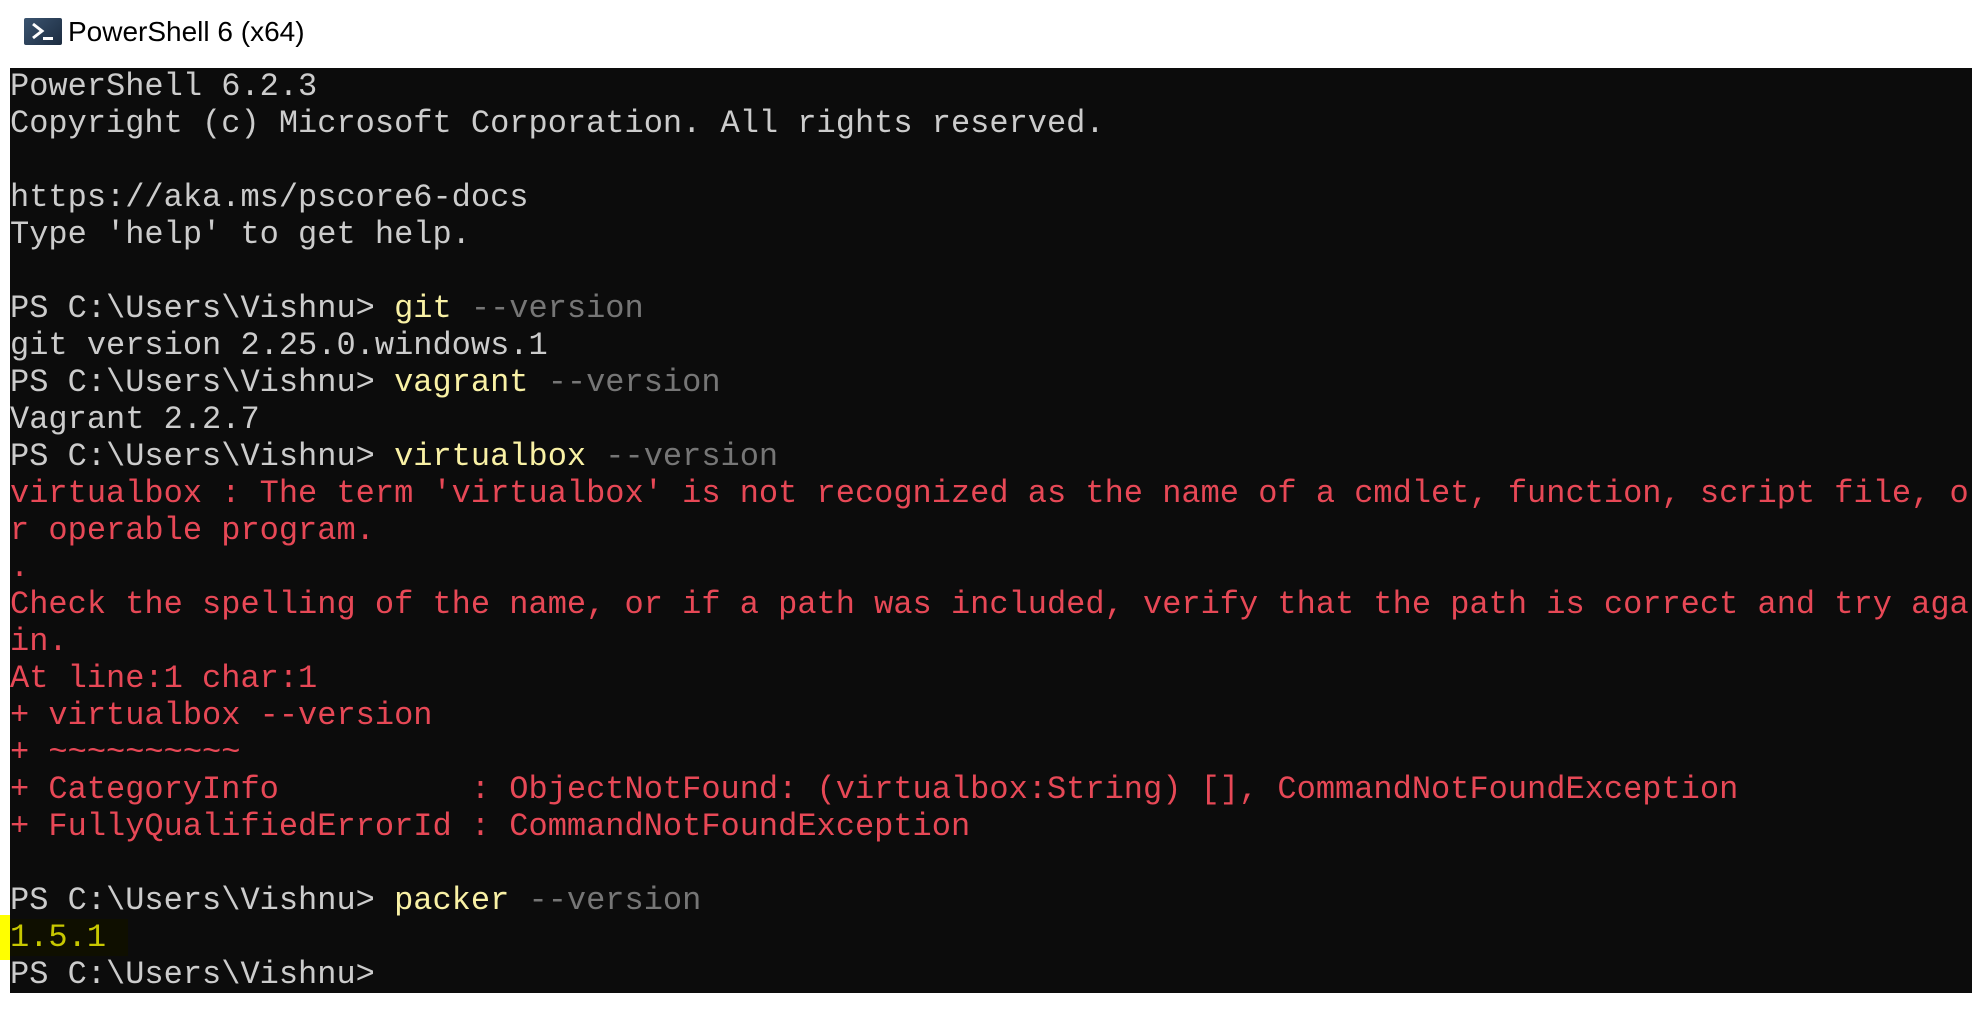 The width and height of the screenshot is (1972, 1013). What do you see at coordinates (461, 382) in the screenshot?
I see `command: vagrant` at bounding box center [461, 382].